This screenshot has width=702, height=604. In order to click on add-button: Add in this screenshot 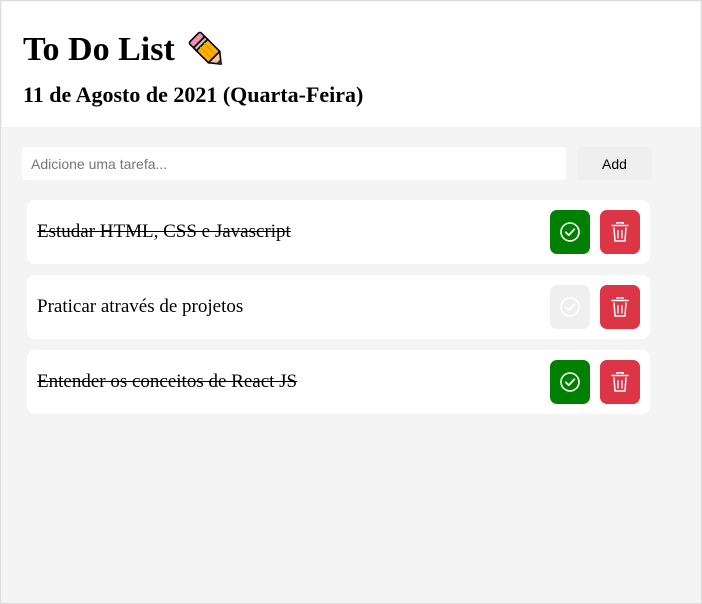, I will do `click(614, 163)`.